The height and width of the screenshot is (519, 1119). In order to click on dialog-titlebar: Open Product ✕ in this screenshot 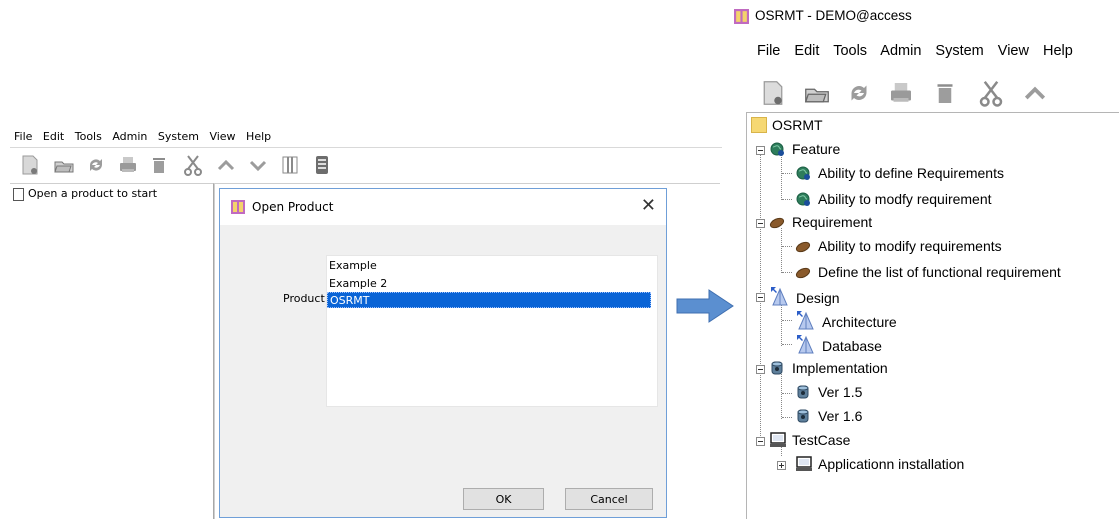, I will do `click(443, 207)`.